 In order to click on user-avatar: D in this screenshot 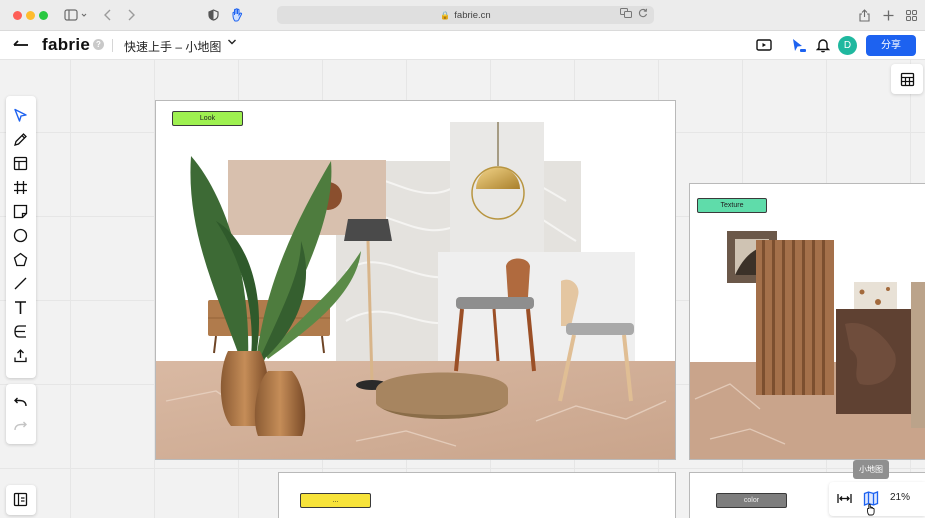, I will do `click(847, 45)`.